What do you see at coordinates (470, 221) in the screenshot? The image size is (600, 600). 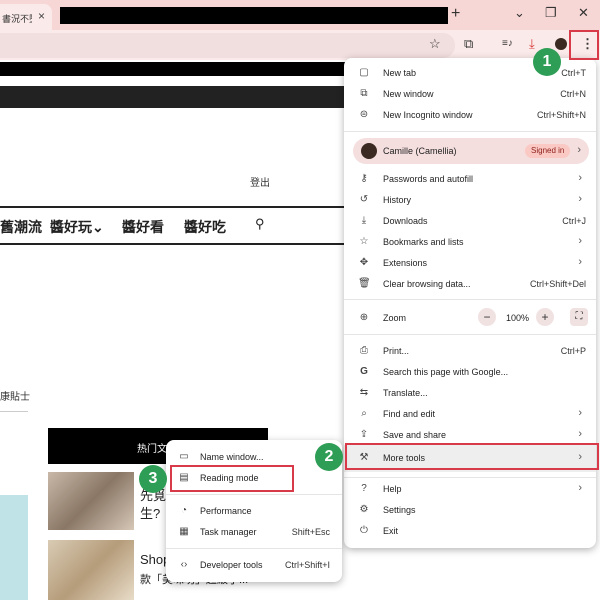 I see `menu-item-downloads: ⤓ Downloads Ctrl+J` at bounding box center [470, 221].